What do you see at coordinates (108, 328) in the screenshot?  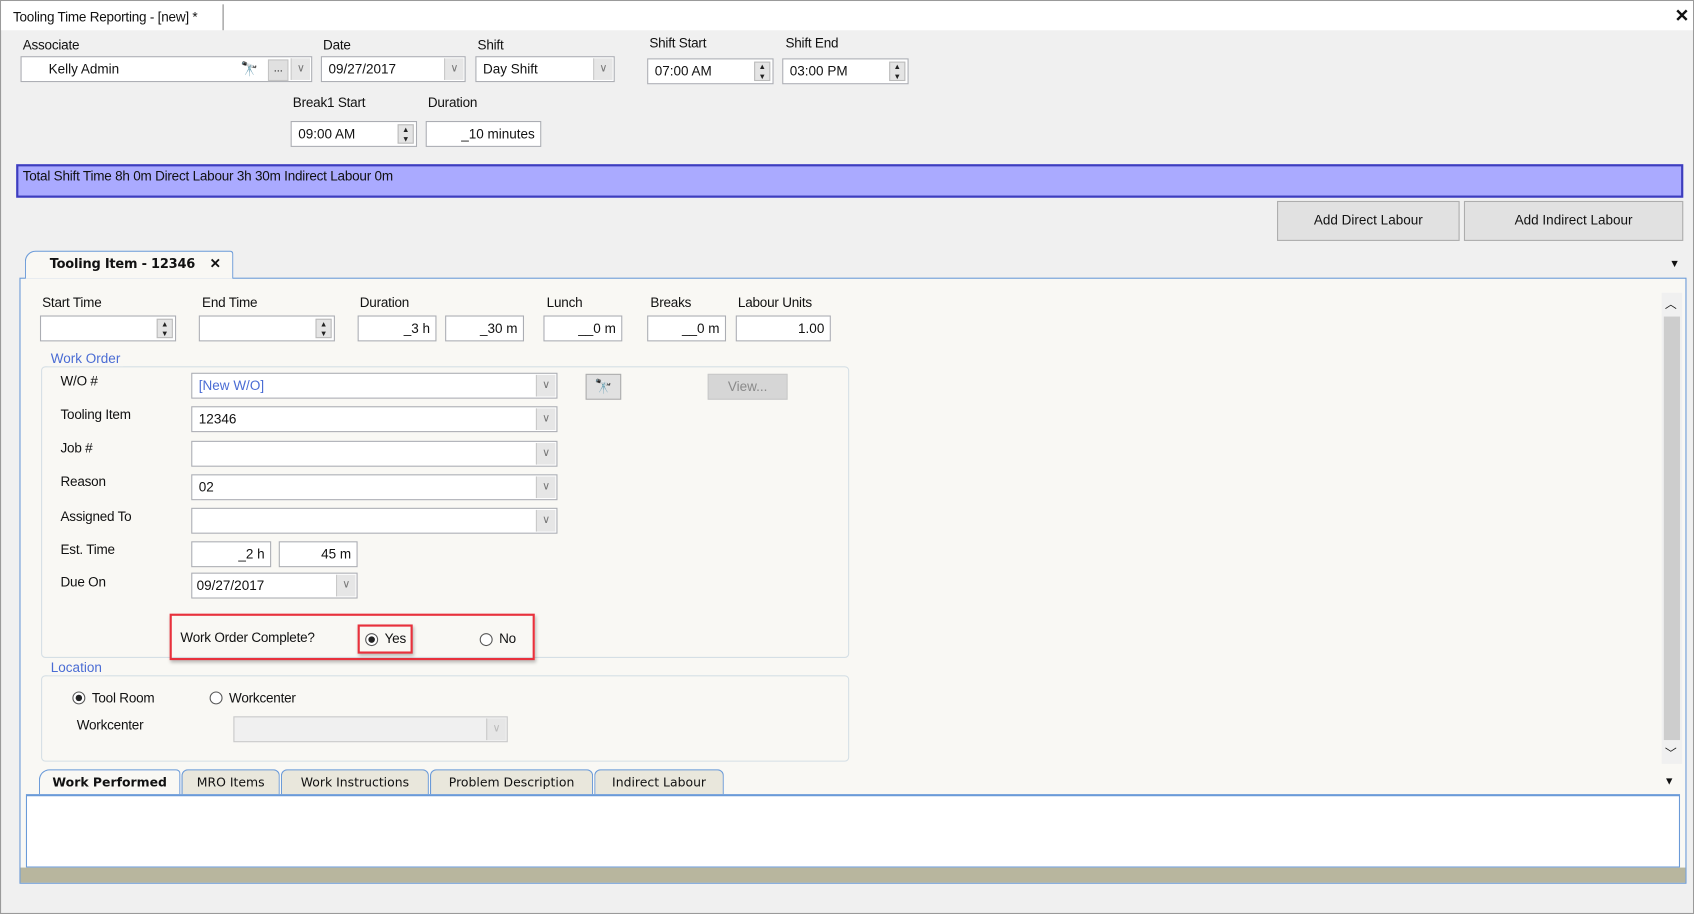 I see `start-time-field: ▲ ▼` at bounding box center [108, 328].